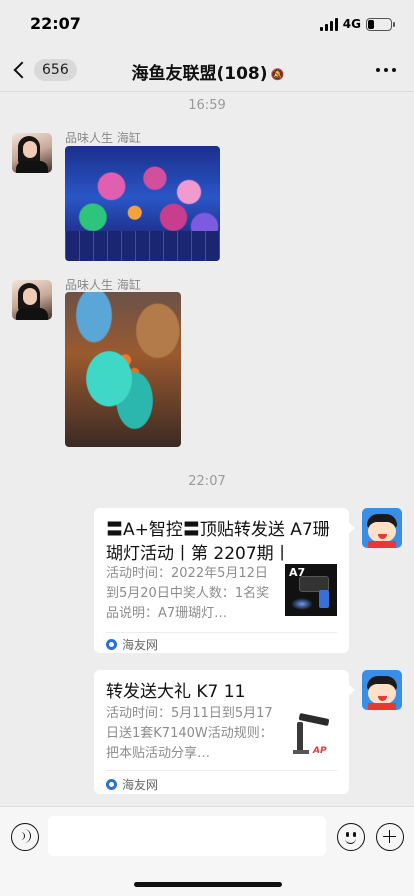 Image resolution: width=414 pixels, height=896 pixels. I want to click on chat-title: 海鱼友联盟(108), so click(199, 74).